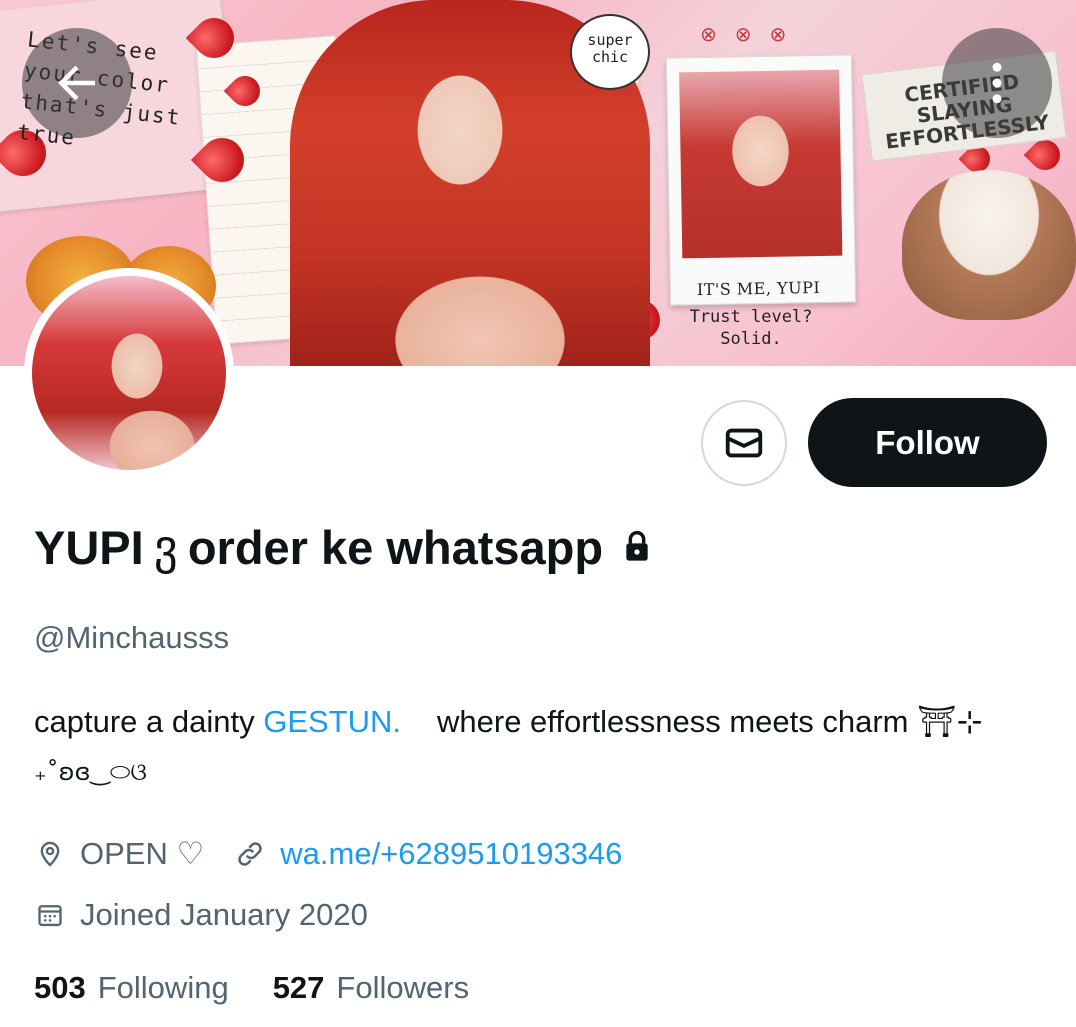 This screenshot has height=1027, width=1076. Describe the element at coordinates (989, 245) in the screenshot. I see `banner-cake` at that location.